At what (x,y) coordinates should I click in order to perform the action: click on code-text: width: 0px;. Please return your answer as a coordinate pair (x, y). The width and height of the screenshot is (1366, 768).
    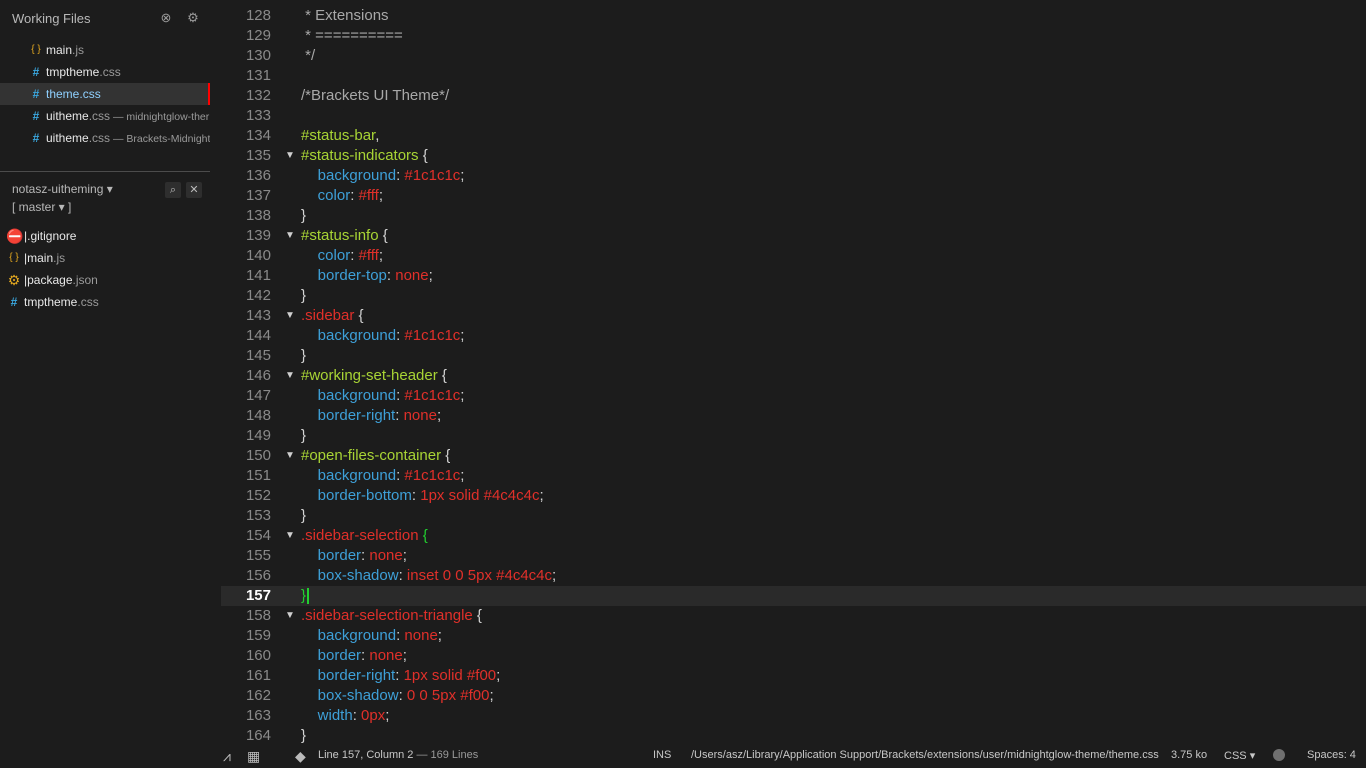
    Looking at the image, I should click on (353, 715).